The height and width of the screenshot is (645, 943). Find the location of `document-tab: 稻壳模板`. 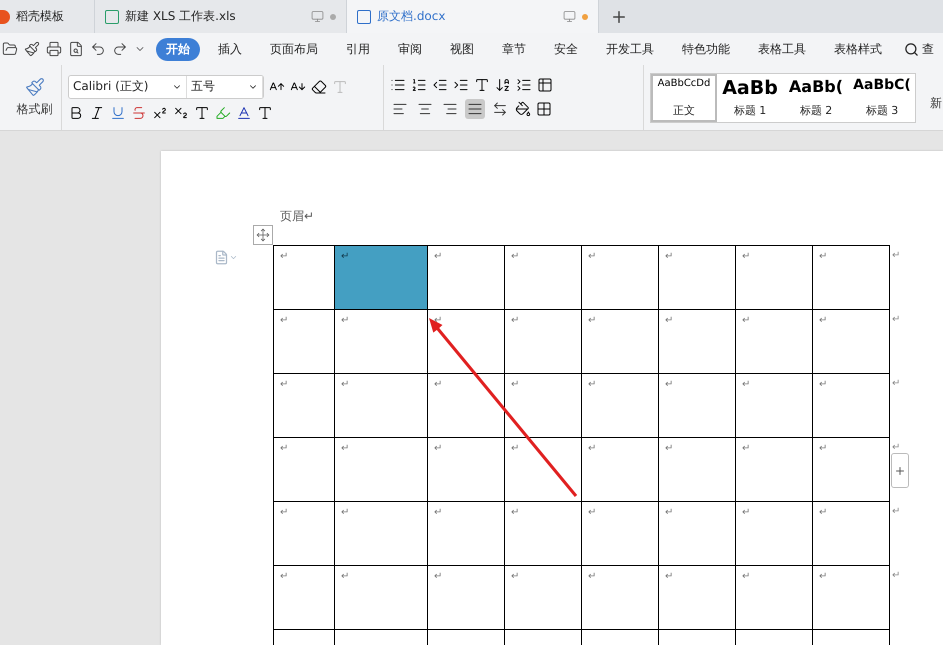

document-tab: 稻壳模板 is located at coordinates (47, 16).